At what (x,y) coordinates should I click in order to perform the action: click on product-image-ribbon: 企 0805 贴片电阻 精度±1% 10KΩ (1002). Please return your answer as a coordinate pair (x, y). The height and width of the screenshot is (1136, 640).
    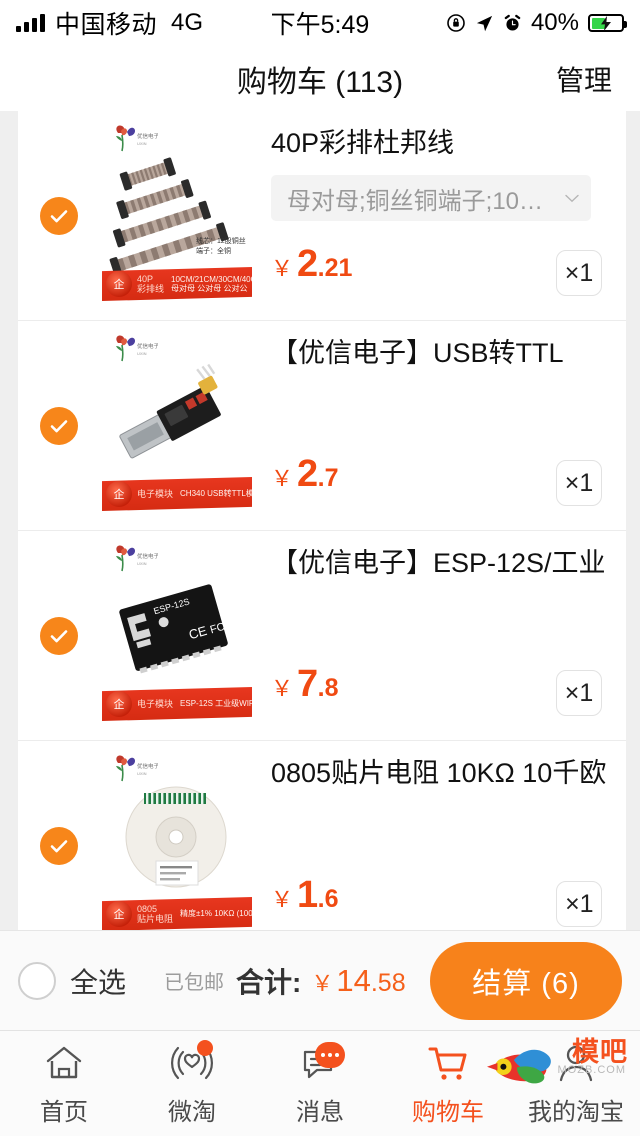
    Looking at the image, I should click on (177, 913).